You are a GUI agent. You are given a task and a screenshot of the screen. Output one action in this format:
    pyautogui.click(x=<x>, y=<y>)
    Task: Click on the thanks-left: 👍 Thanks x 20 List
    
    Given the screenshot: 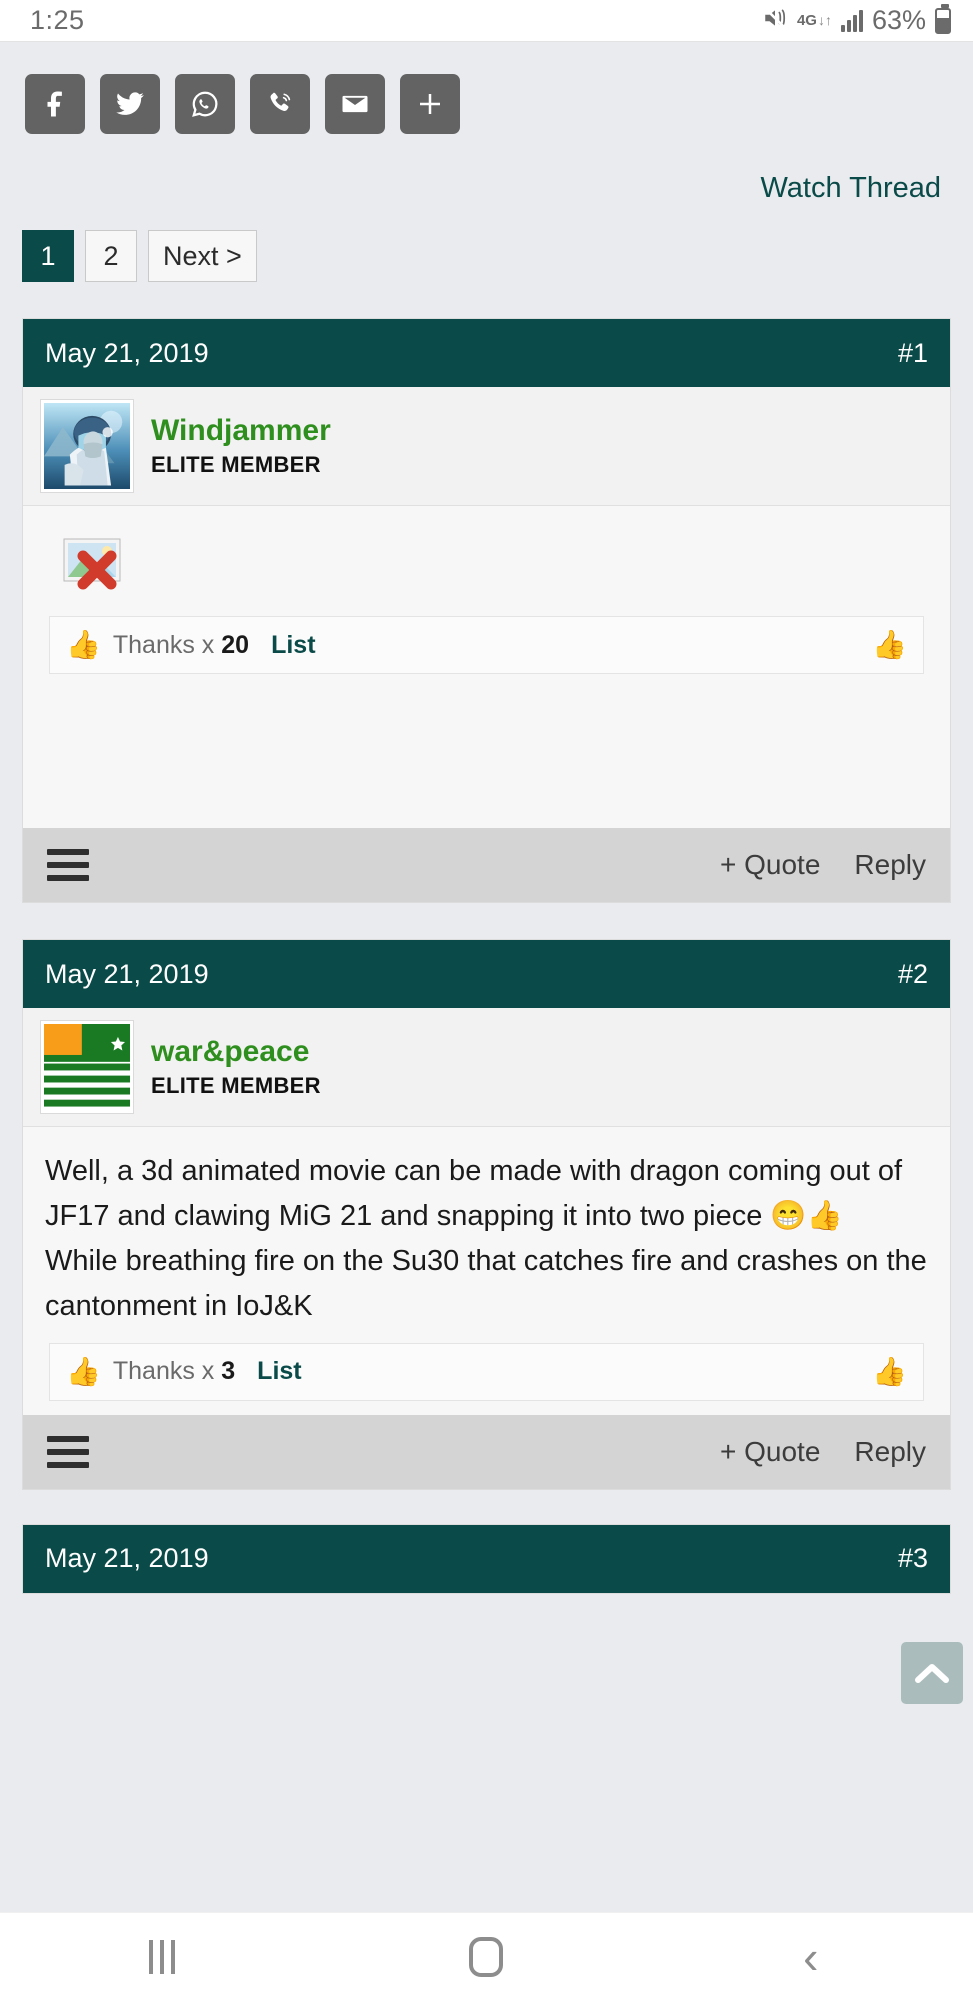 What is the action you would take?
    pyautogui.click(x=191, y=645)
    